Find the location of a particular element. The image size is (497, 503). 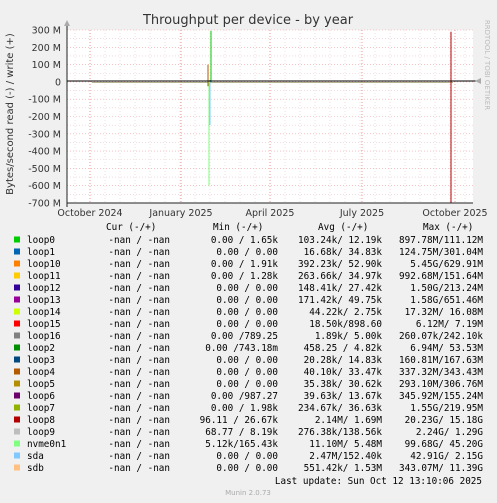

legend-cur-loop8: -nan / -nan is located at coordinates (139, 420).